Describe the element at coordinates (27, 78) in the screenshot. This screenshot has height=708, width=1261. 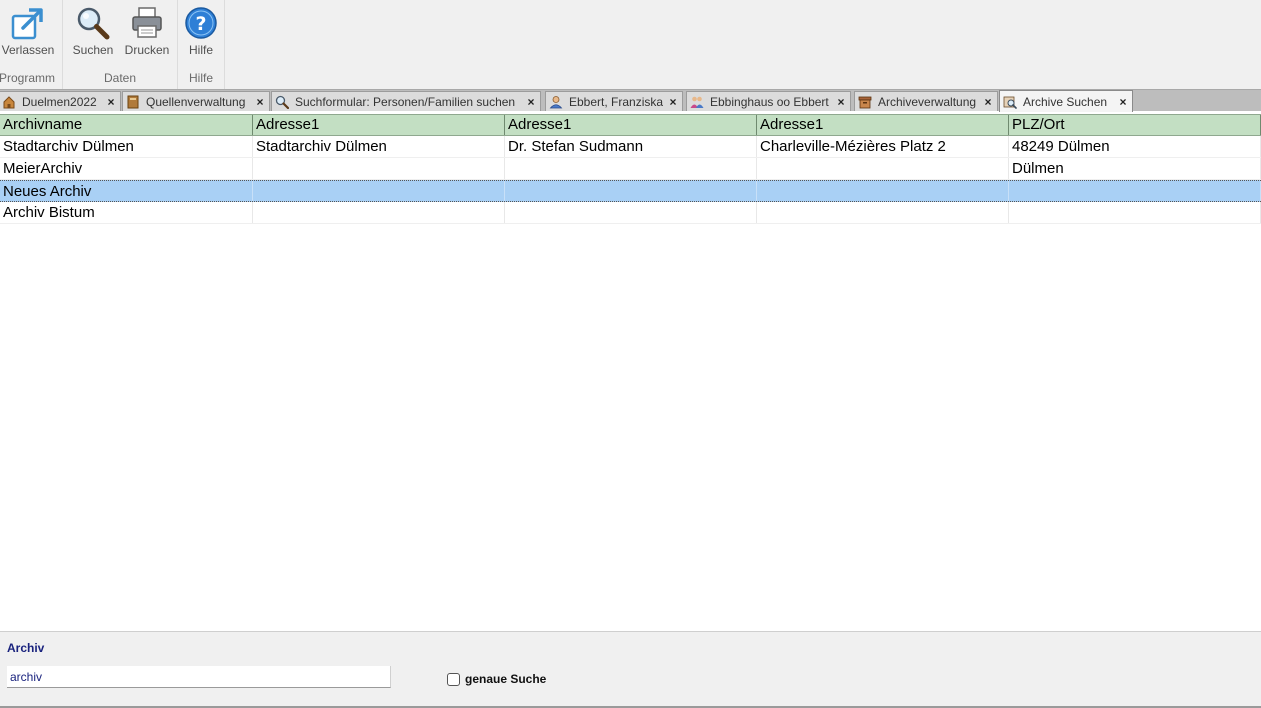
I see `group-label-programm: Programm` at that location.